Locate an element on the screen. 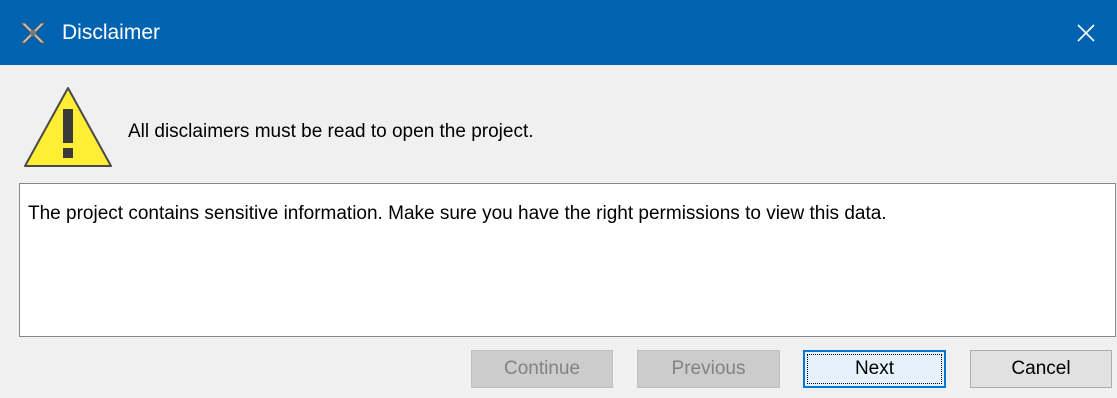  close-icon is located at coordinates (1086, 32).